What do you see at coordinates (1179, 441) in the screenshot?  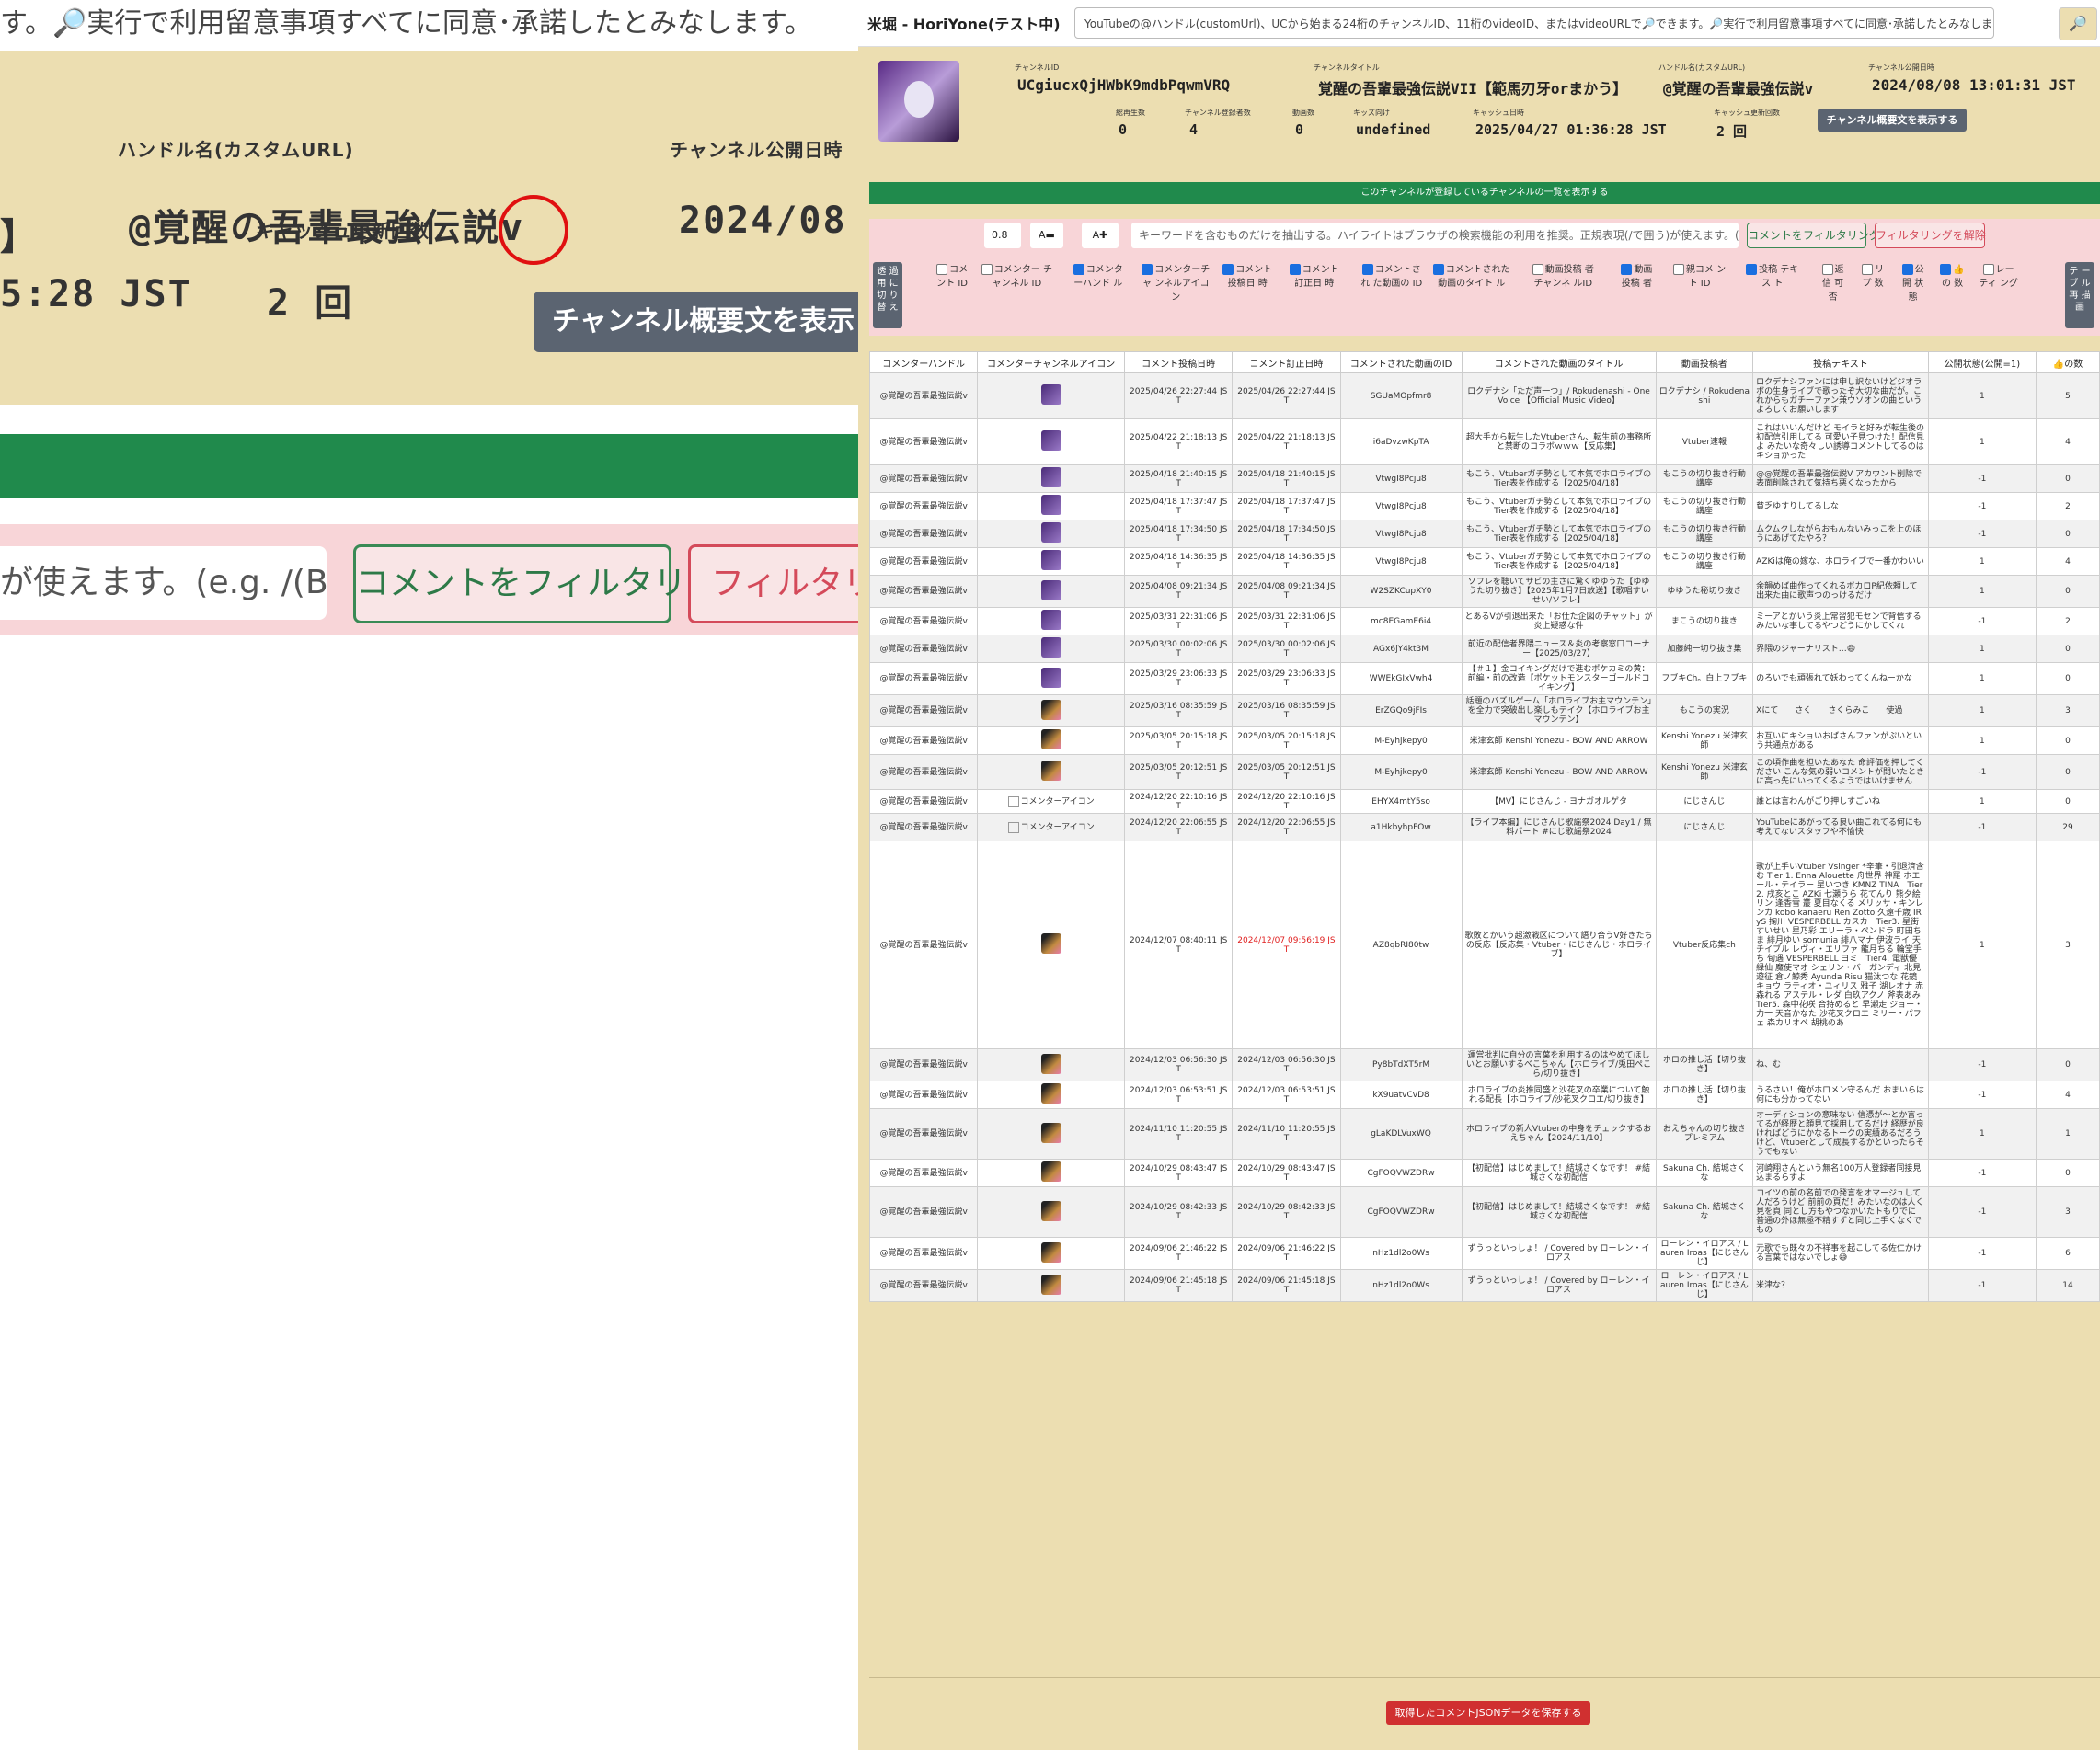 I see `posted-time-cell: 2025/04/22 21:18:13 JST` at bounding box center [1179, 441].